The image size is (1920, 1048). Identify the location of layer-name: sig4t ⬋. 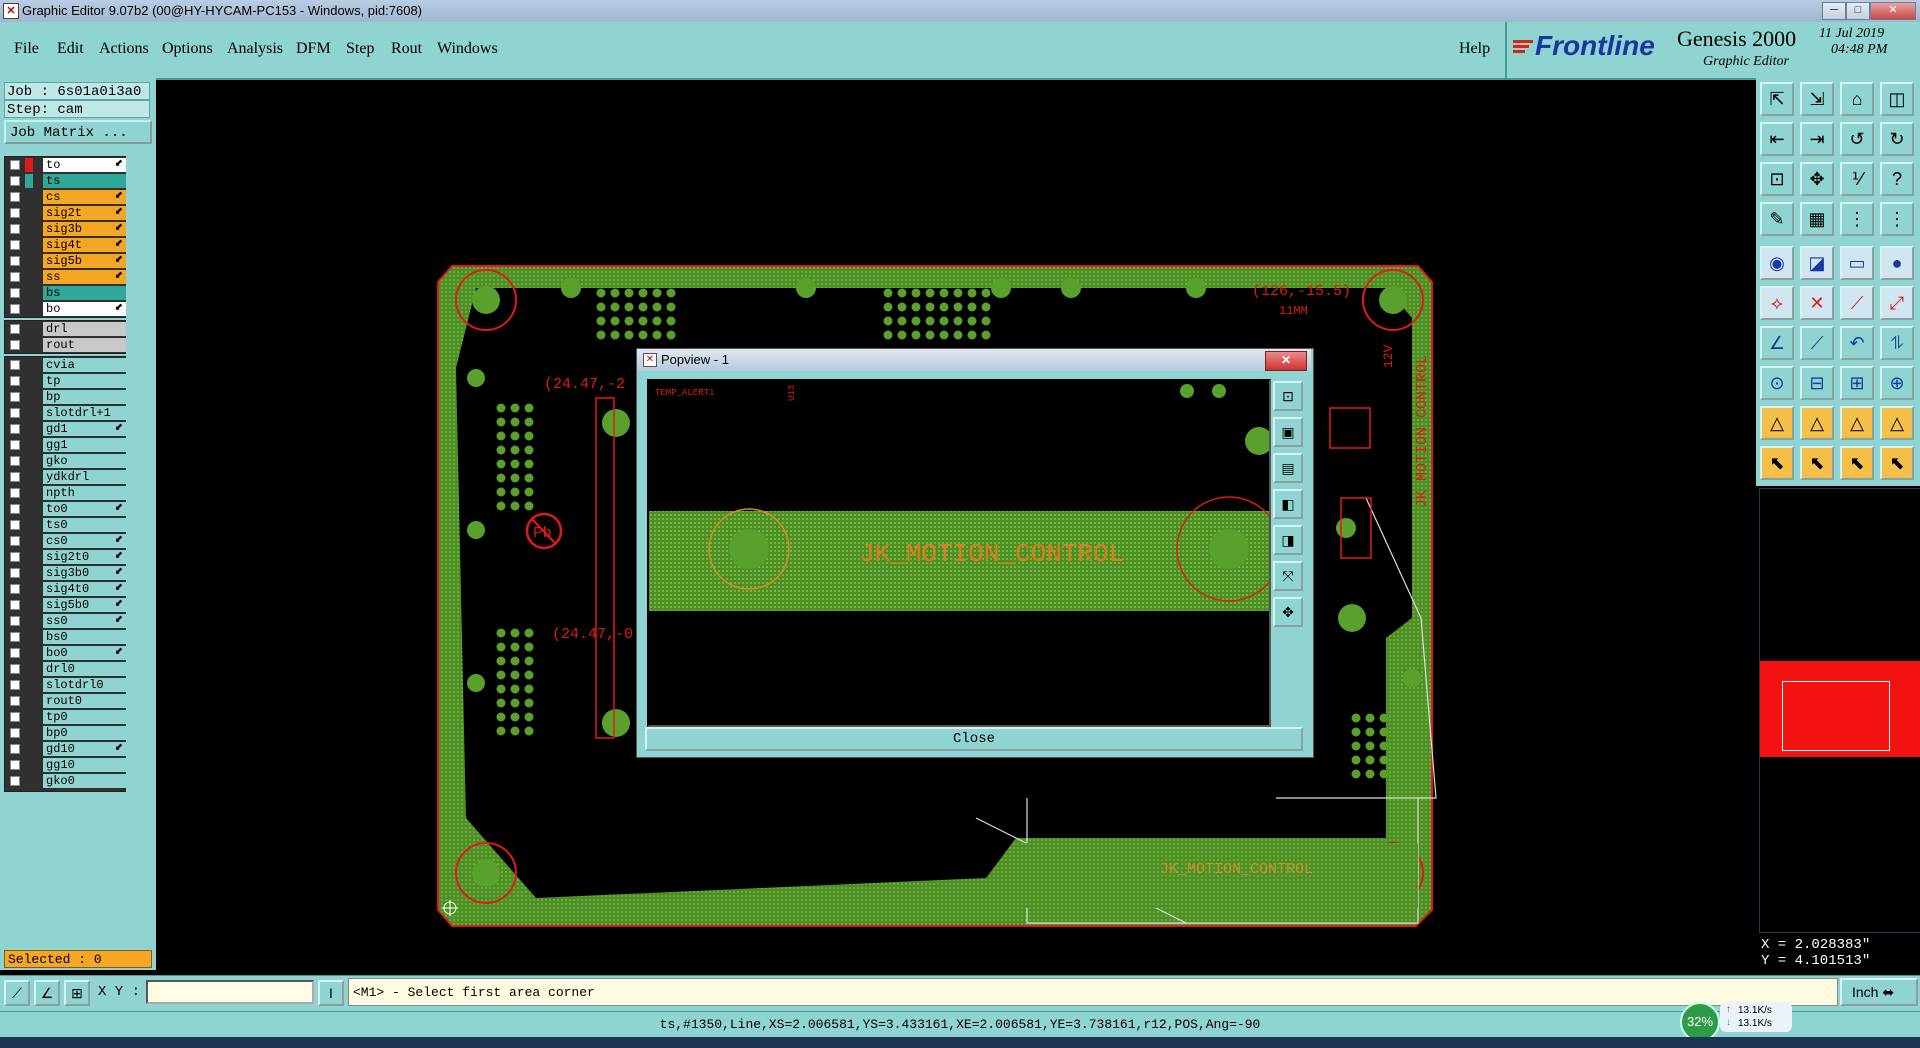
(85, 245).